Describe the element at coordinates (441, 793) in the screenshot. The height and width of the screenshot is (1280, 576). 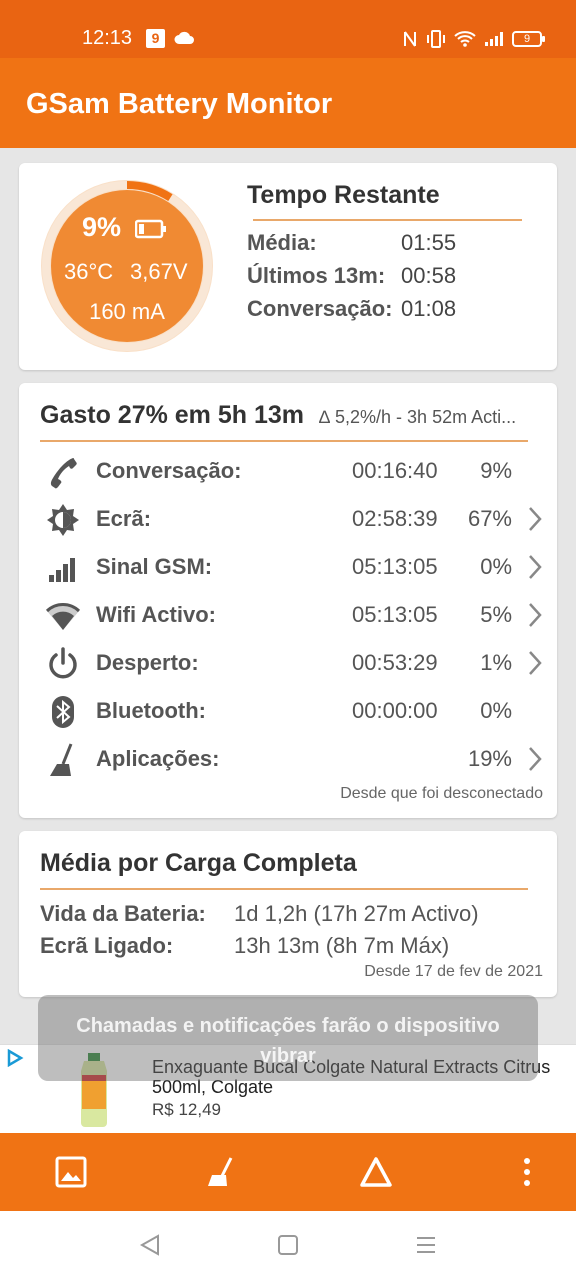
I see `usage-footer: Desde que foi desconectado` at that location.